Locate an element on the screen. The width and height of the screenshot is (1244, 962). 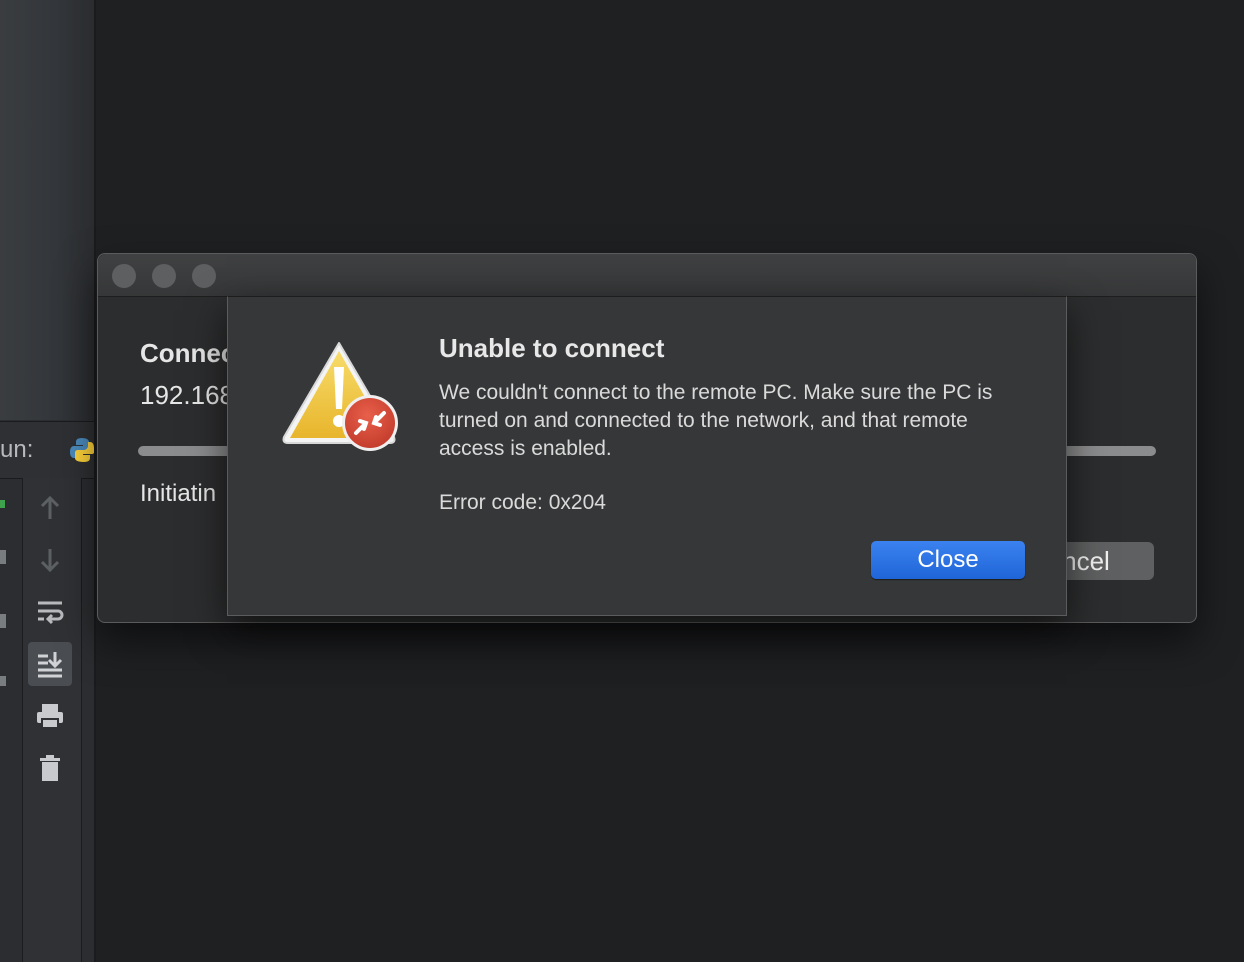
connection-host: 192.168 is located at coordinates (187, 395).